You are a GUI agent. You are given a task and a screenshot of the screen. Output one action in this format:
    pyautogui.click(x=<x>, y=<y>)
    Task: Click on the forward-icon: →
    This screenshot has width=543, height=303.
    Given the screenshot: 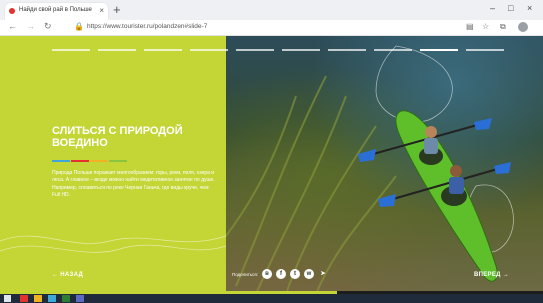 What is the action you would take?
    pyautogui.click(x=30, y=26)
    